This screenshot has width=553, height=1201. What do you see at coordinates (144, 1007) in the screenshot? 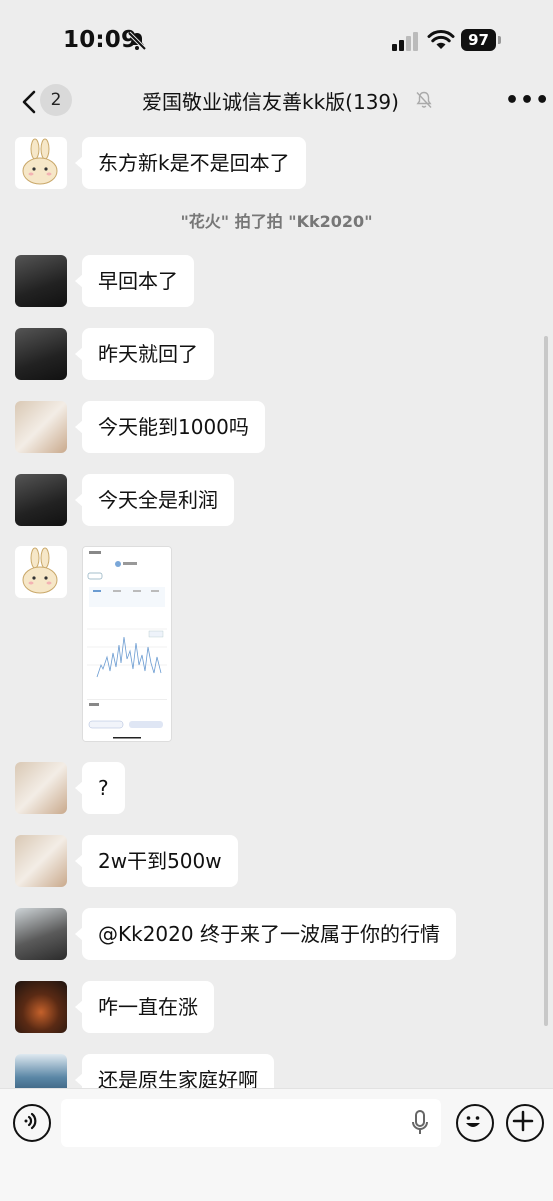
I see `message-bubble: 咋一直在涨` at bounding box center [144, 1007].